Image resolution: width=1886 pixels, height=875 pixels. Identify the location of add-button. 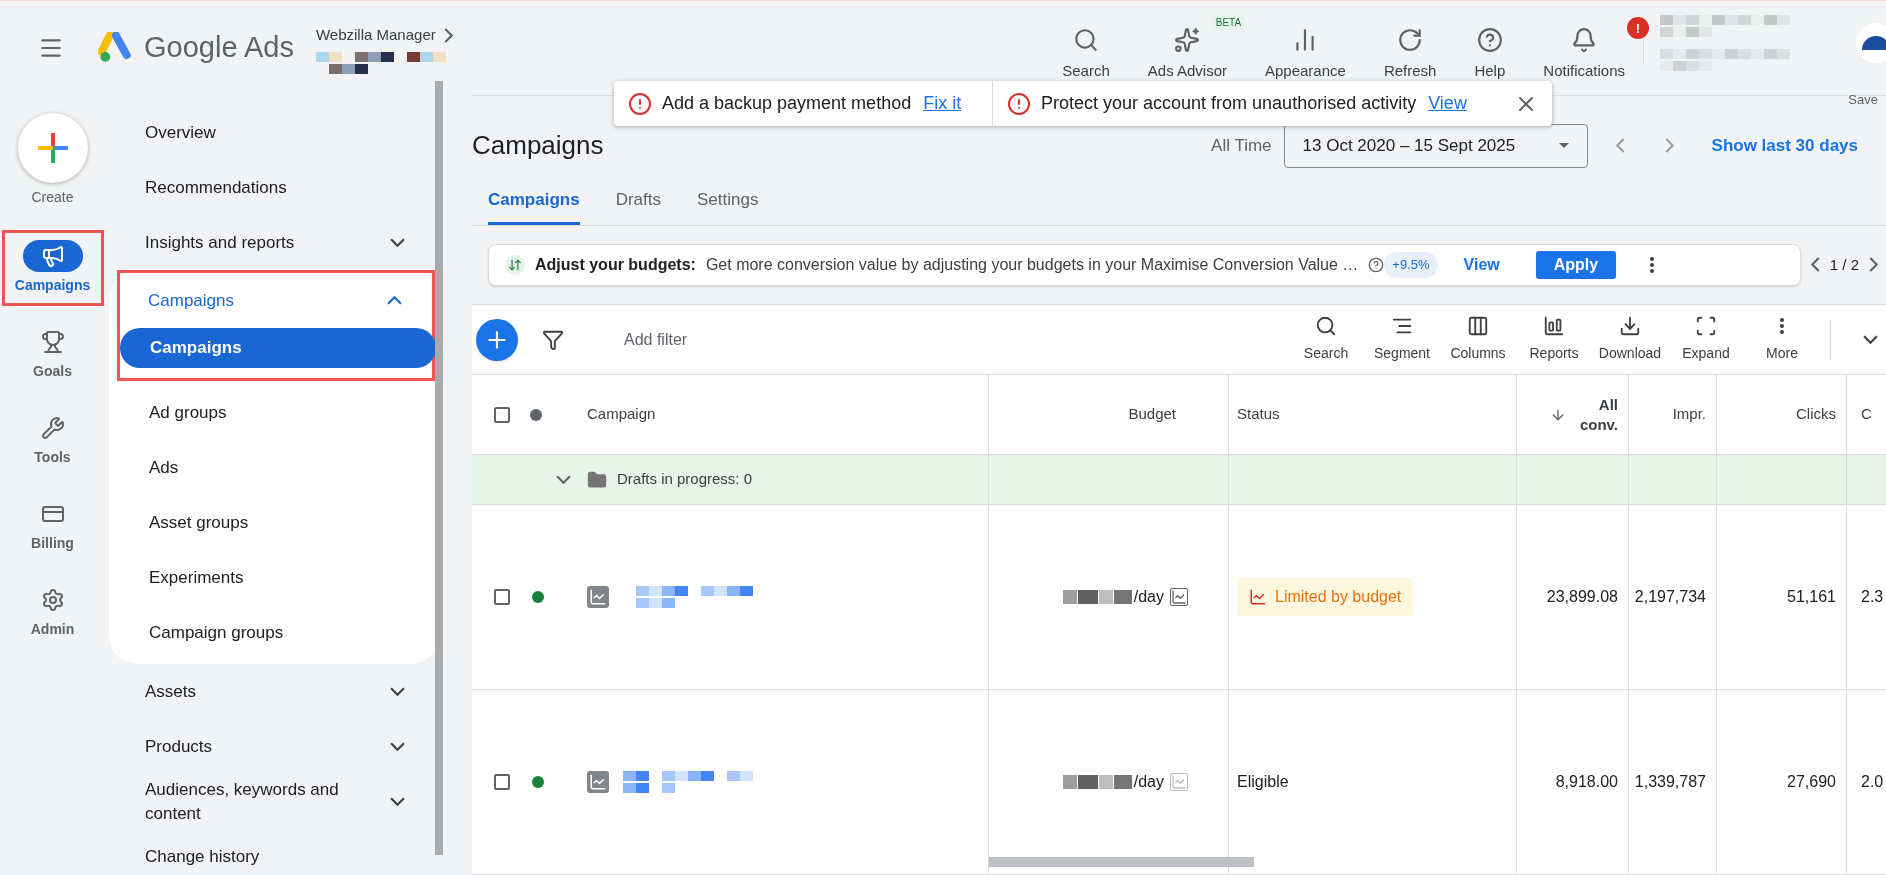
(497, 339).